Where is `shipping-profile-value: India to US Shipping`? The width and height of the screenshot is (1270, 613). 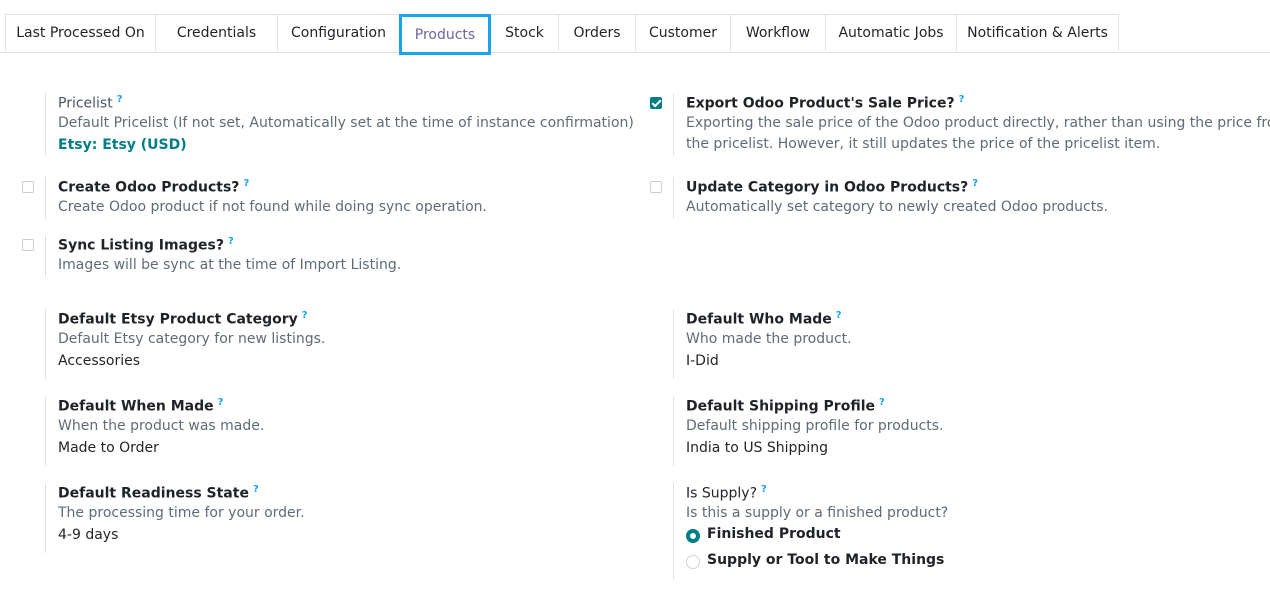 shipping-profile-value: India to US Shipping is located at coordinates (757, 448).